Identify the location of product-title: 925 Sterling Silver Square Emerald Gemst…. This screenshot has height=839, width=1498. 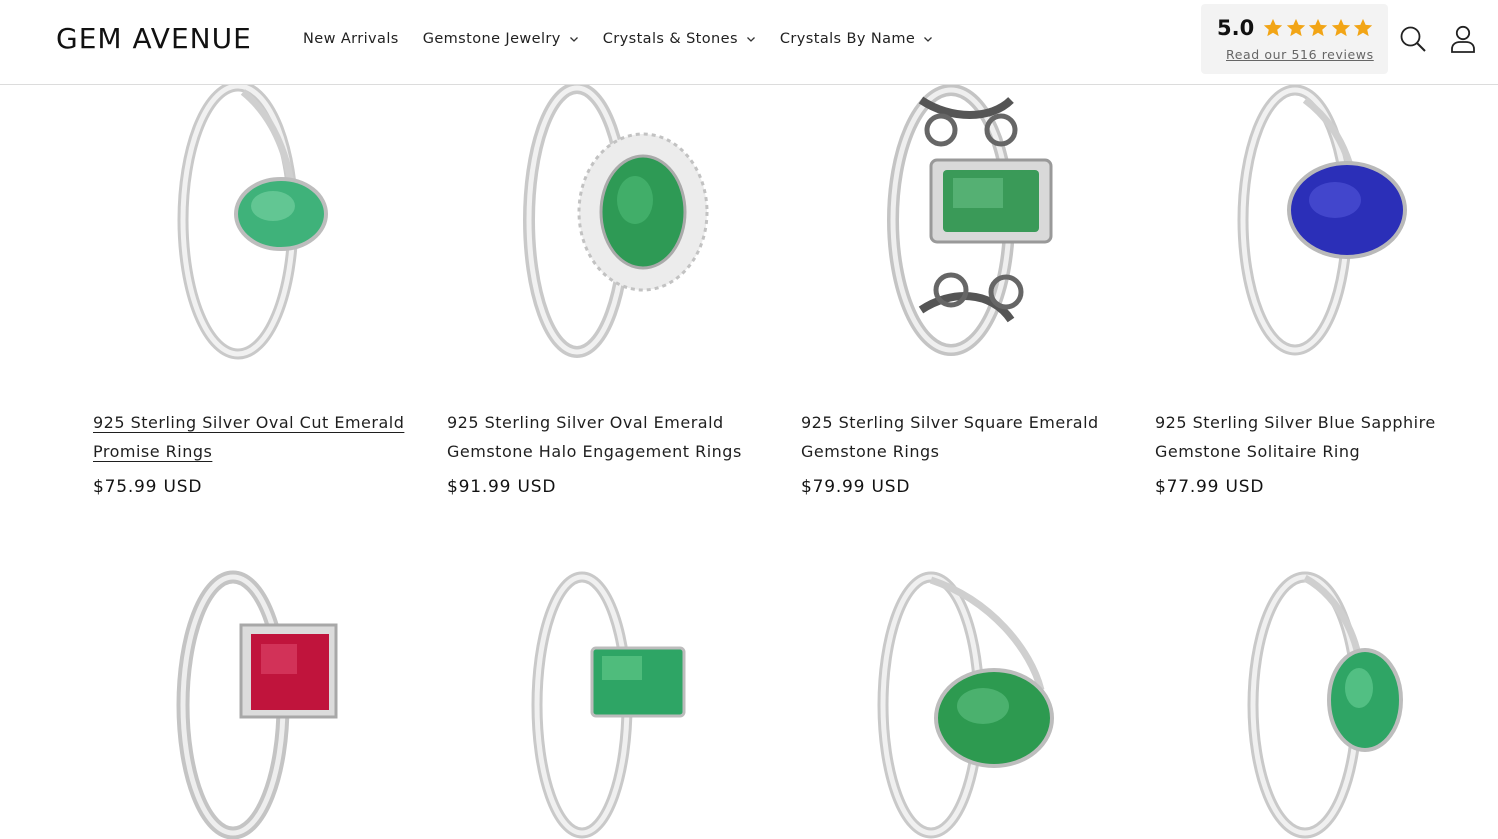
(961, 437).